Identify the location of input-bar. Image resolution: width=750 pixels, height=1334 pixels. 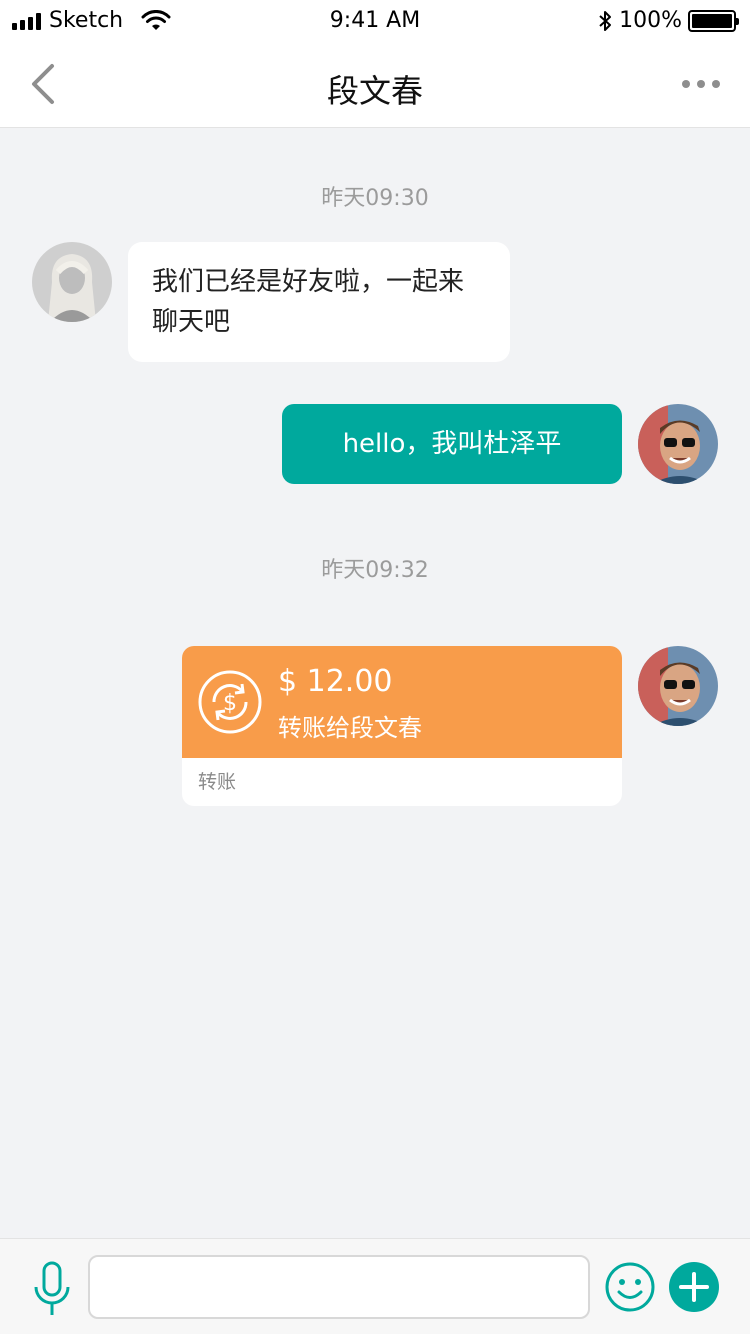
(375, 1286).